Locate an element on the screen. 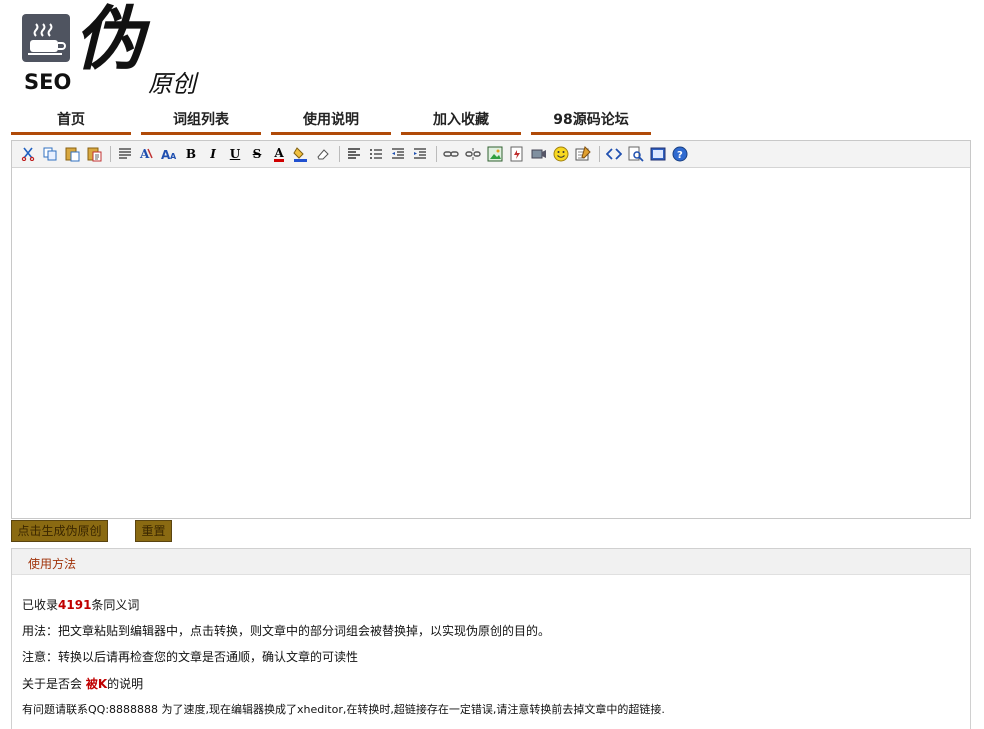 The height and width of the screenshot is (729, 984). synonym-count: 4191 is located at coordinates (75, 605).